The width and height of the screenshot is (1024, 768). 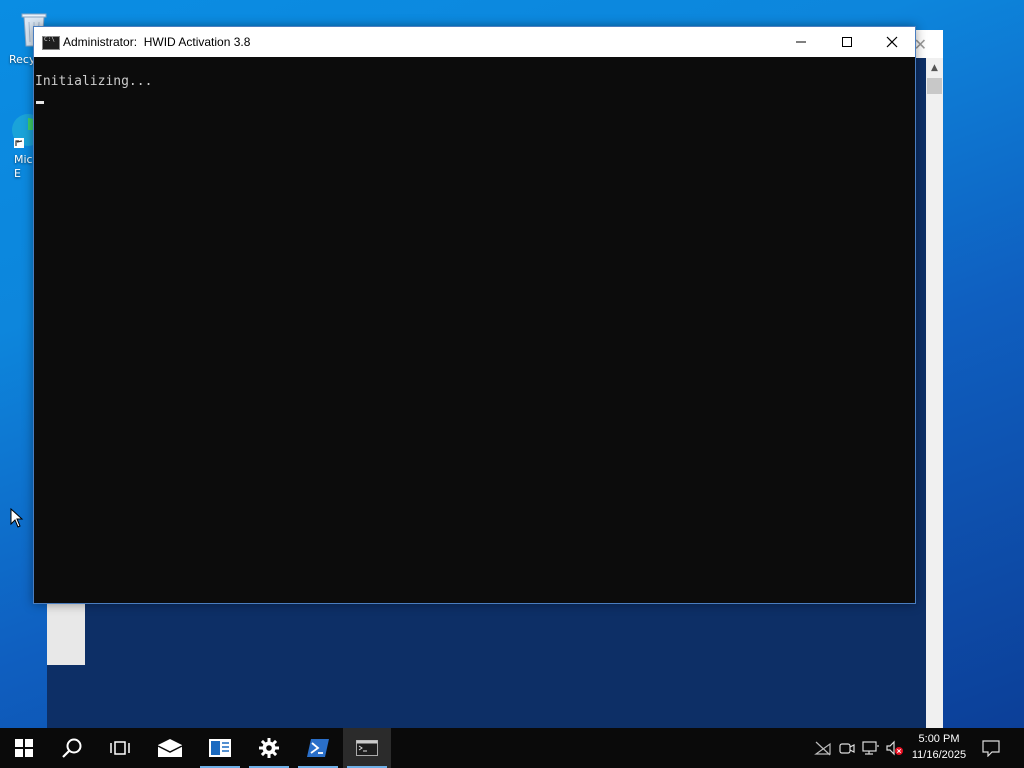 What do you see at coordinates (823, 748) in the screenshot?
I see `network-disconnected-icon` at bounding box center [823, 748].